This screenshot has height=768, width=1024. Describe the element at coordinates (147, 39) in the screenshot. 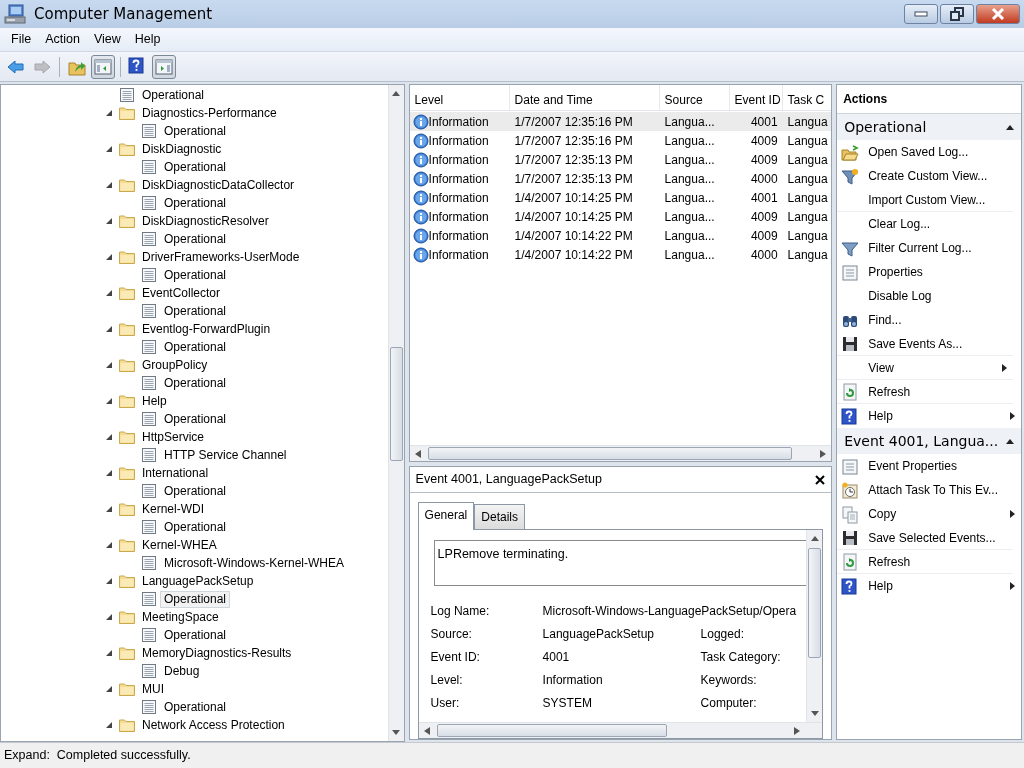

I see `menu-item: Help` at that location.